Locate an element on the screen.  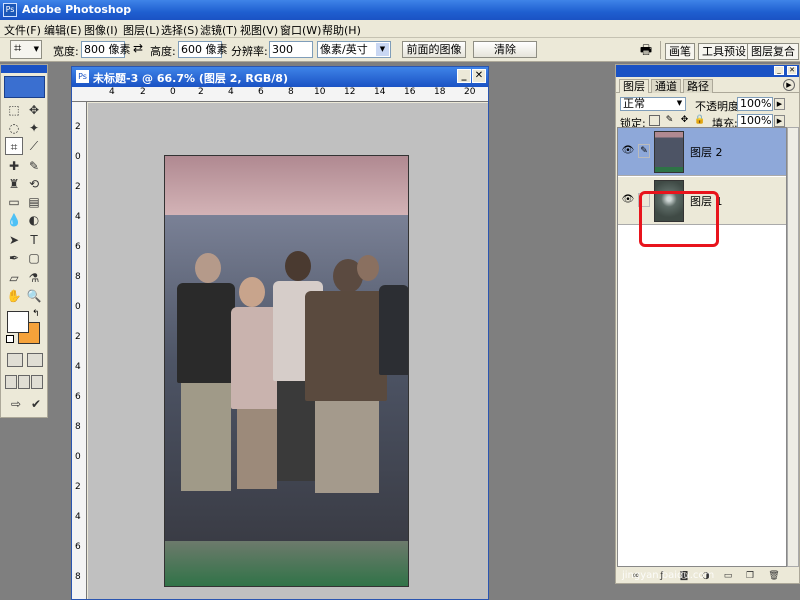
move-tool-icon: ✥ is located at coordinates (34, 110).